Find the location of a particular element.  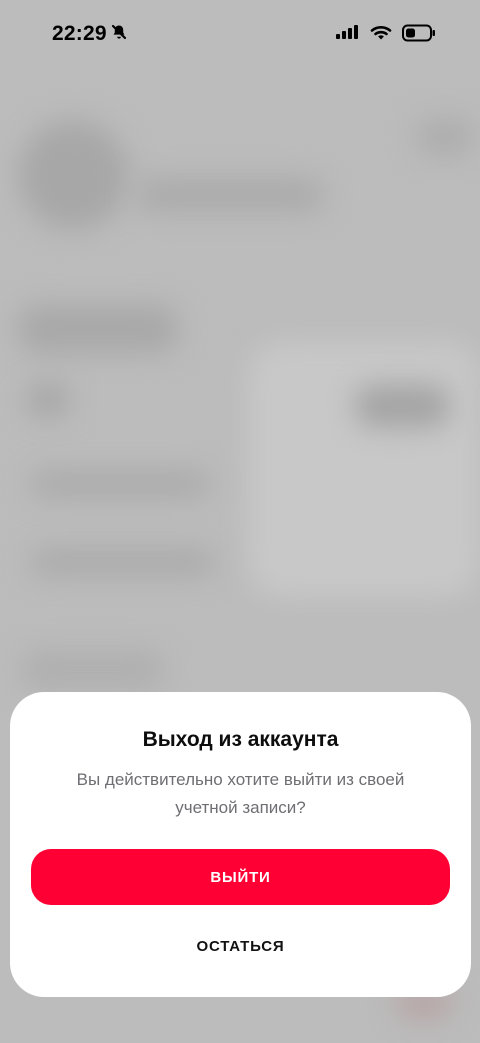

dialog-title: Выход из аккаунта is located at coordinates (240, 739).